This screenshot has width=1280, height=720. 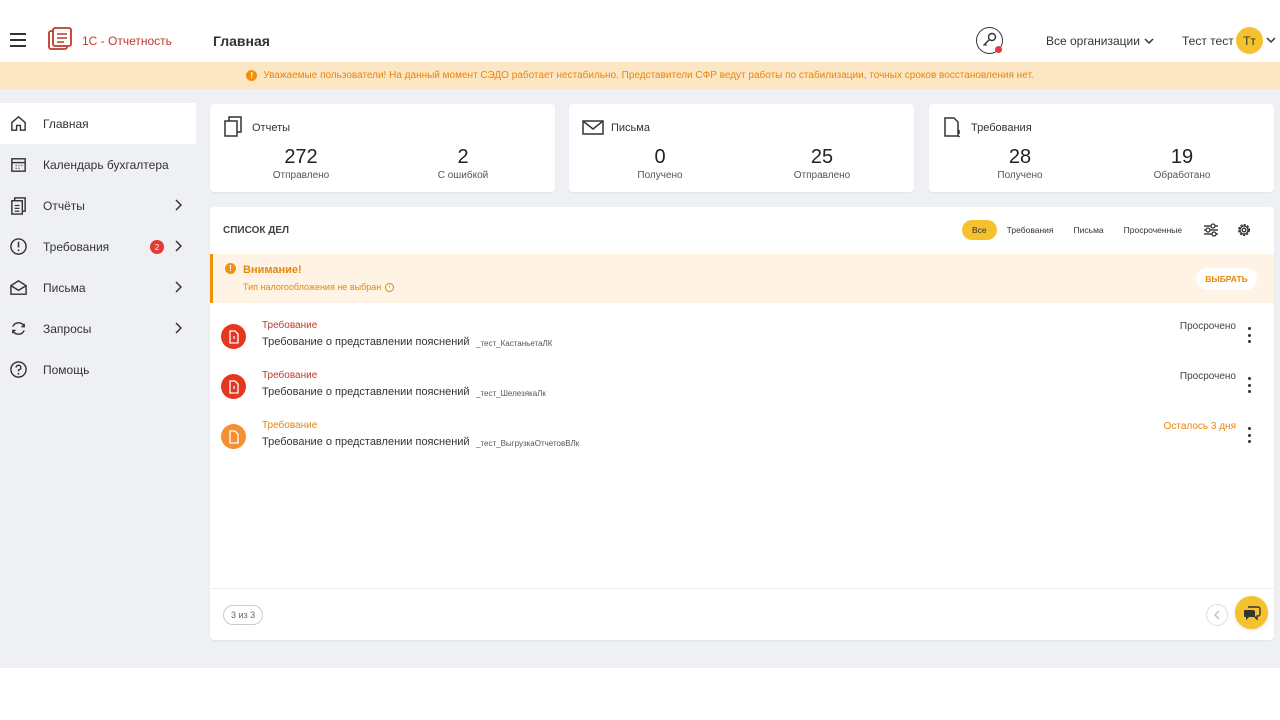 I want to click on sidebar-item-label: Запросы, so click(x=67, y=328).